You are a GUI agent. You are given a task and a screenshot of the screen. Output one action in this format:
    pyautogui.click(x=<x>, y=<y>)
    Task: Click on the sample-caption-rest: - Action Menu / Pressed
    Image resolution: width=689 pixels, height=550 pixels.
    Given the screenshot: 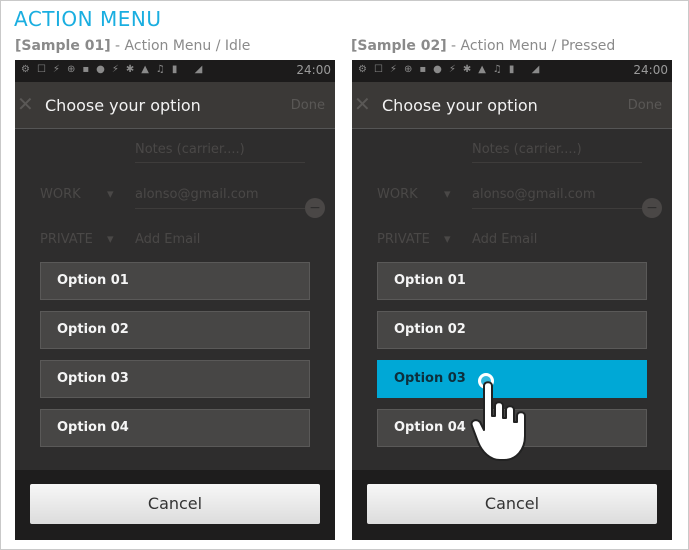 What is the action you would take?
    pyautogui.click(x=531, y=46)
    